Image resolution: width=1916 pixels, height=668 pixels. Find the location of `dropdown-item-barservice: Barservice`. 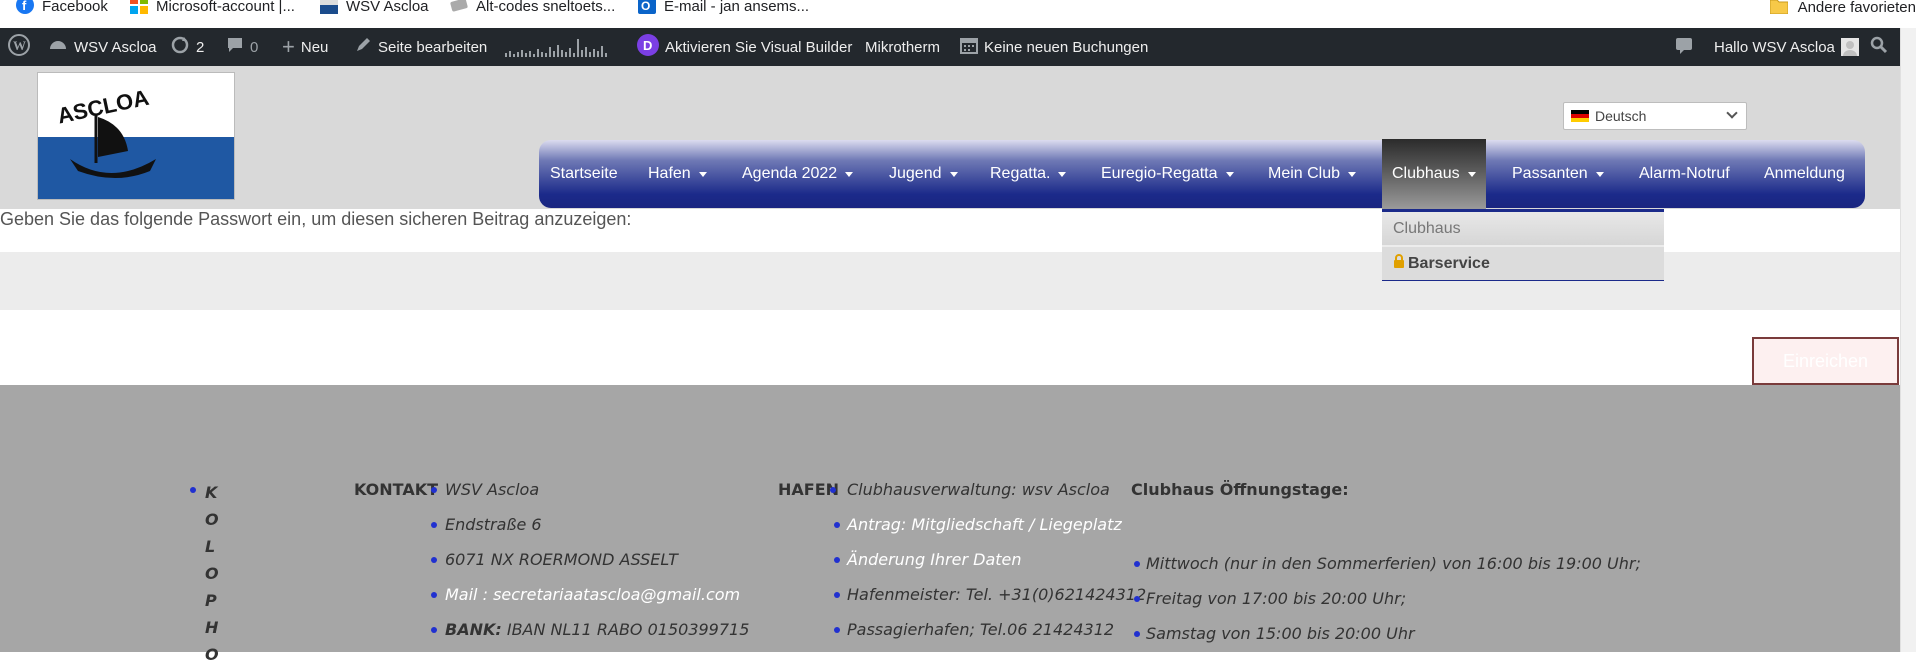

dropdown-item-barservice: Barservice is located at coordinates (1523, 263).